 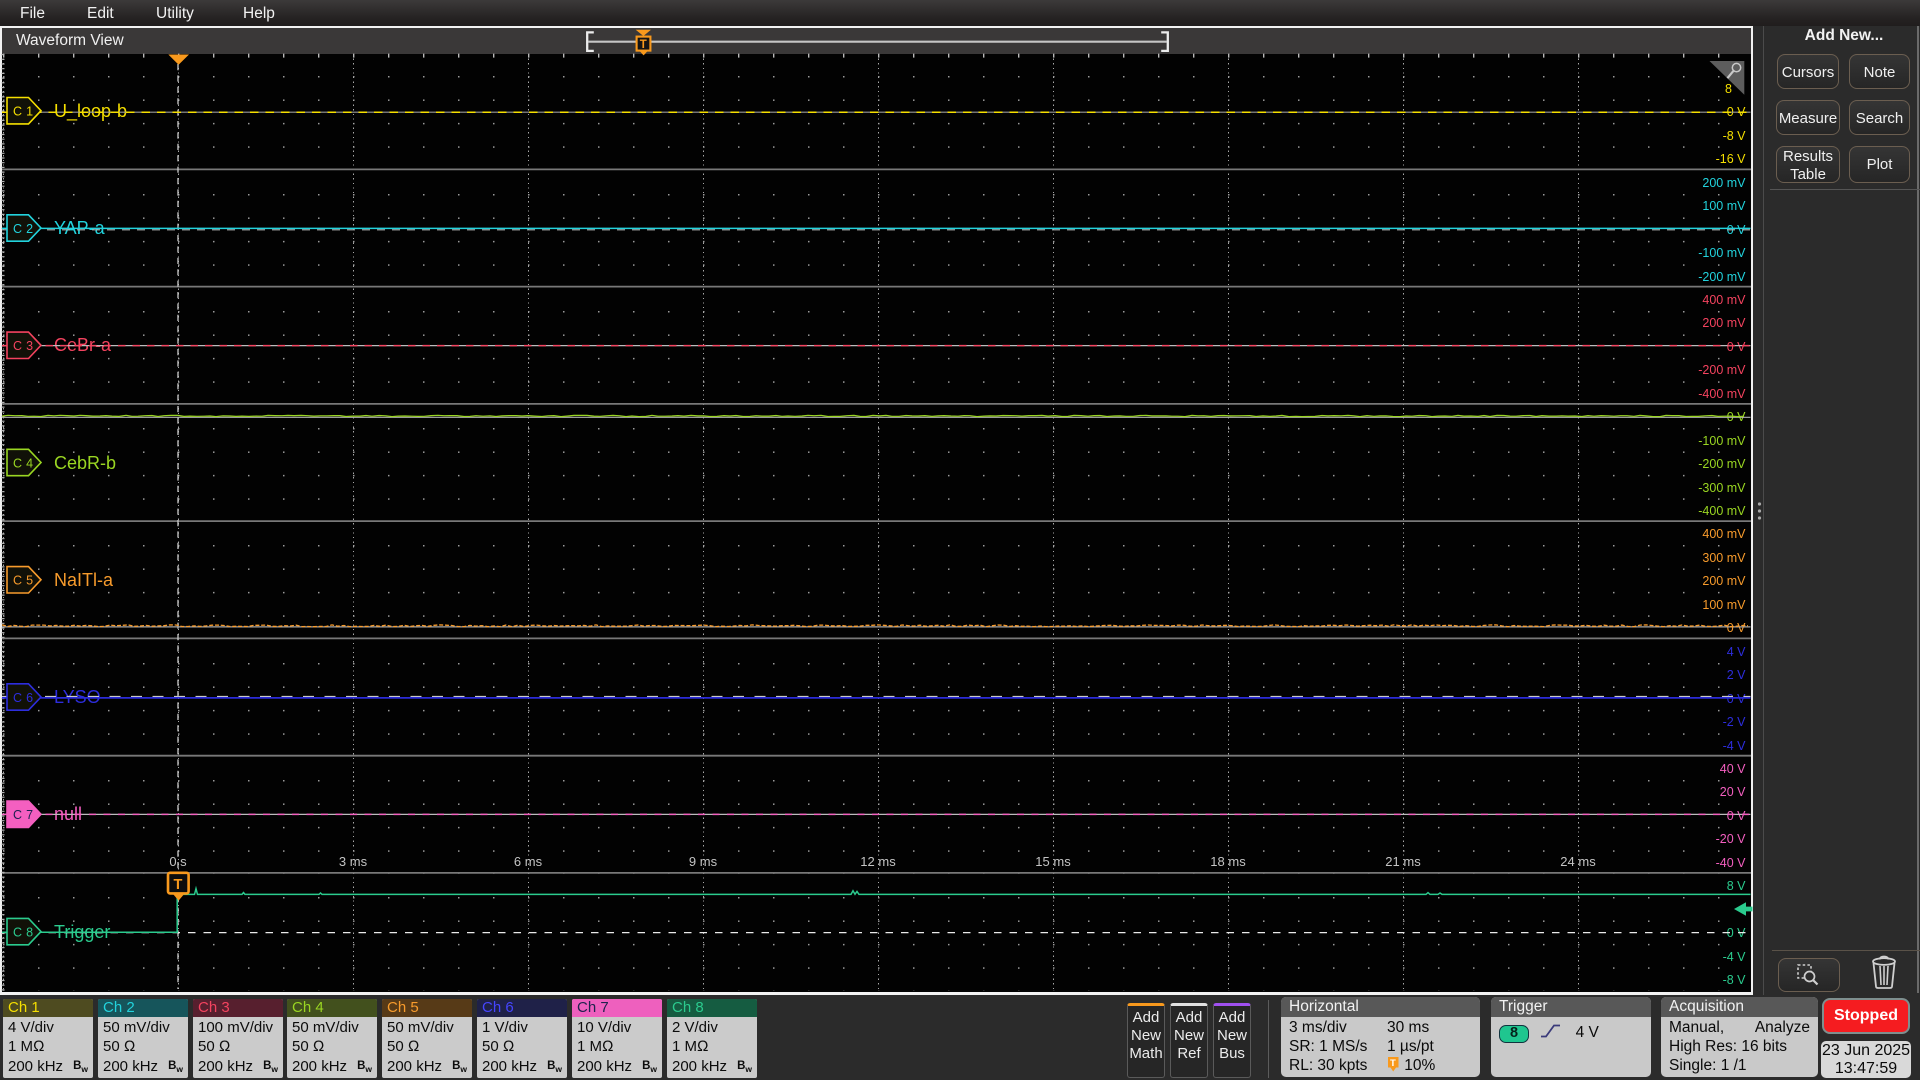 What do you see at coordinates (23, 581) in the screenshot?
I see `svg-text: C 5` at bounding box center [23, 581].